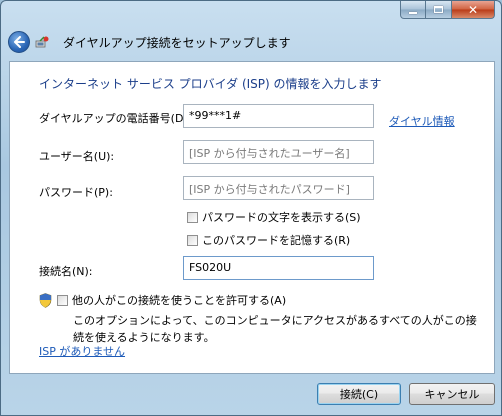  Describe the element at coordinates (278, 152) in the screenshot. I see `username-input: [ISP から付与されたユーザー名]` at that location.